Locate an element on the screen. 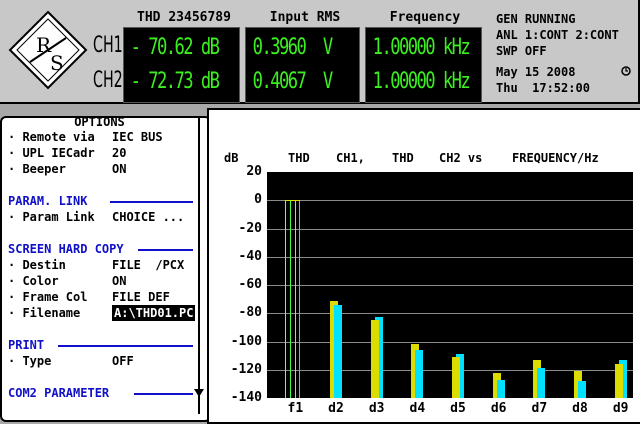 The height and width of the screenshot is (424, 640). bar-ch2-d4 is located at coordinates (419, 373).